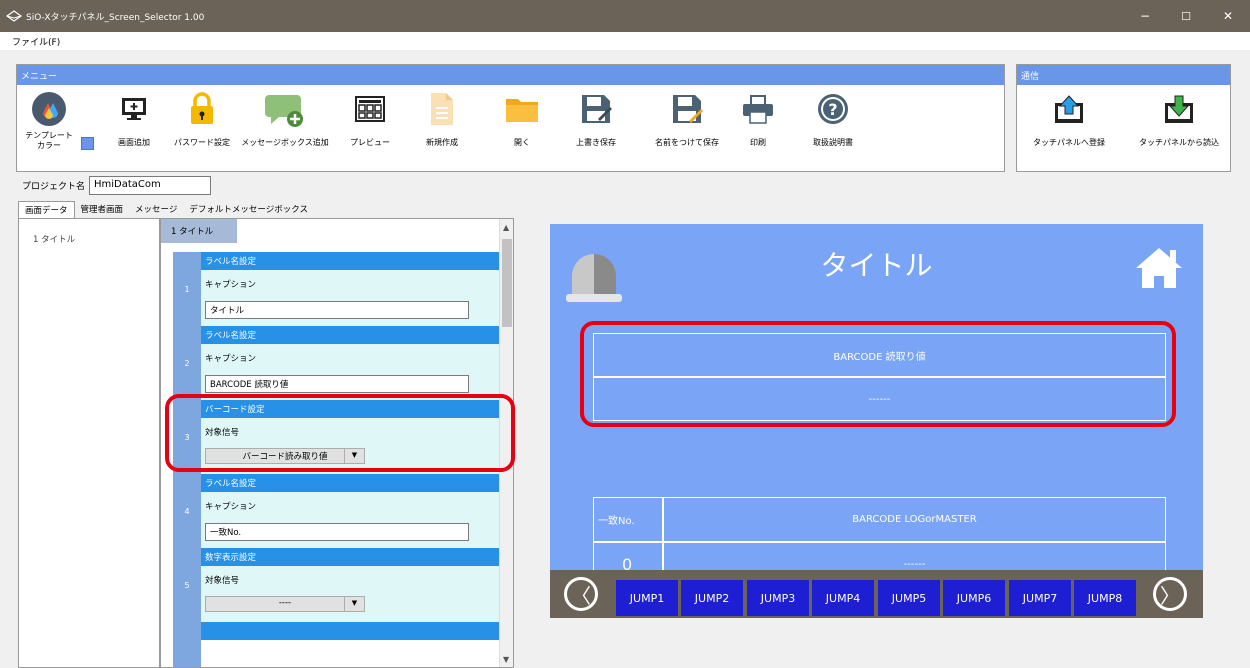 The width and height of the screenshot is (1250, 668). Describe the element at coordinates (1145, 16) in the screenshot. I see `minimize-button: −` at that location.